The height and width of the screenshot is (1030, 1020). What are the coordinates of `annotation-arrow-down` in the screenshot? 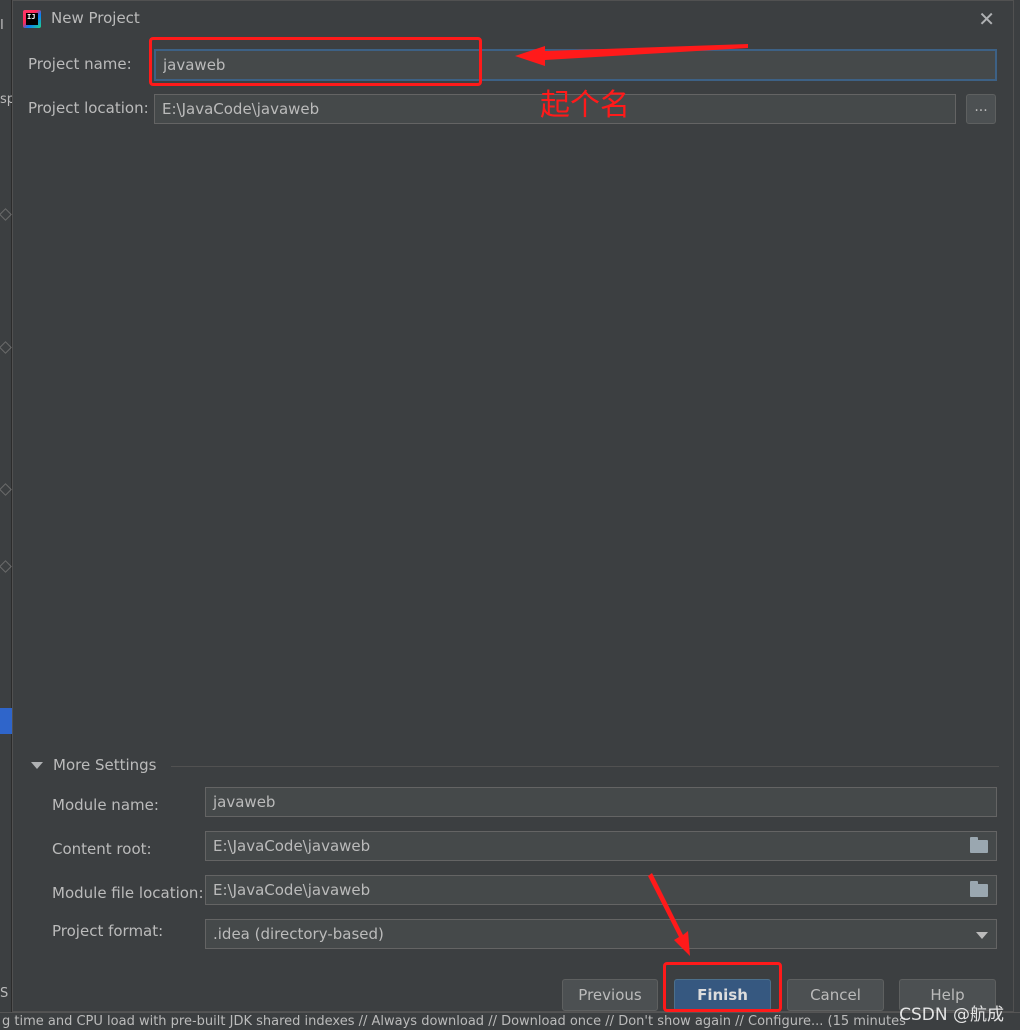 It's located at (669, 914).